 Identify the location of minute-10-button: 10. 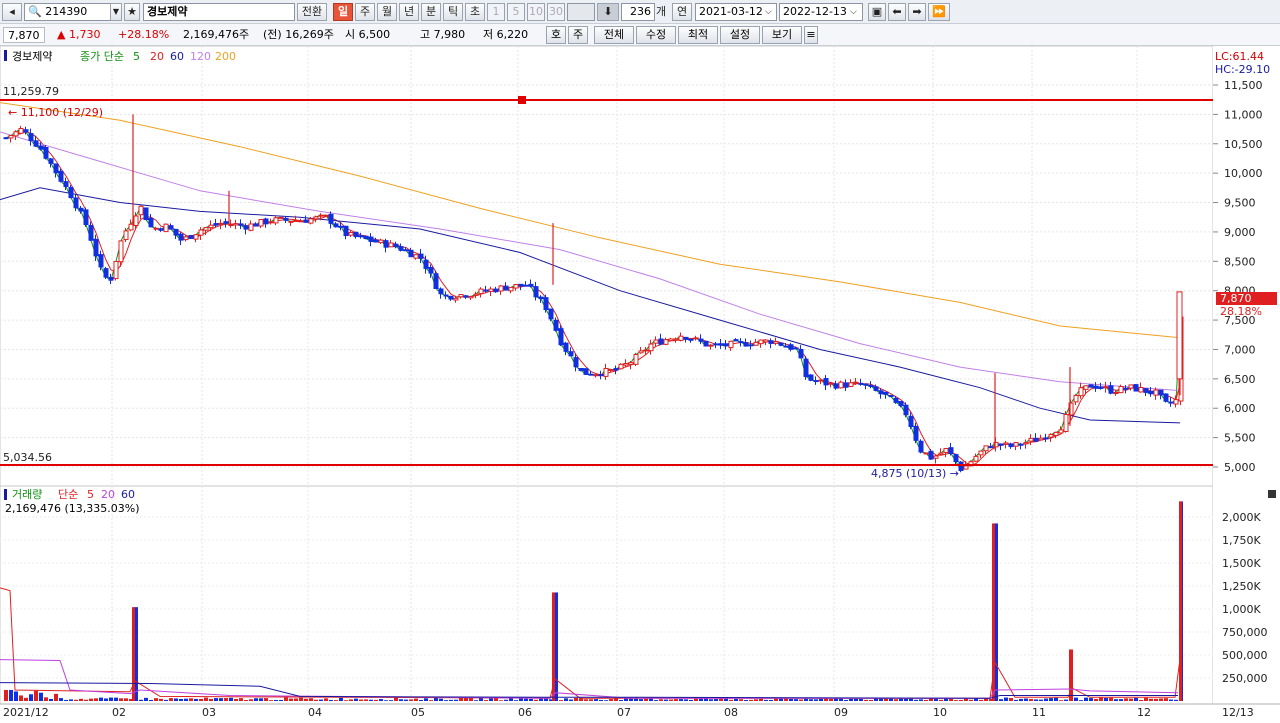
(536, 12).